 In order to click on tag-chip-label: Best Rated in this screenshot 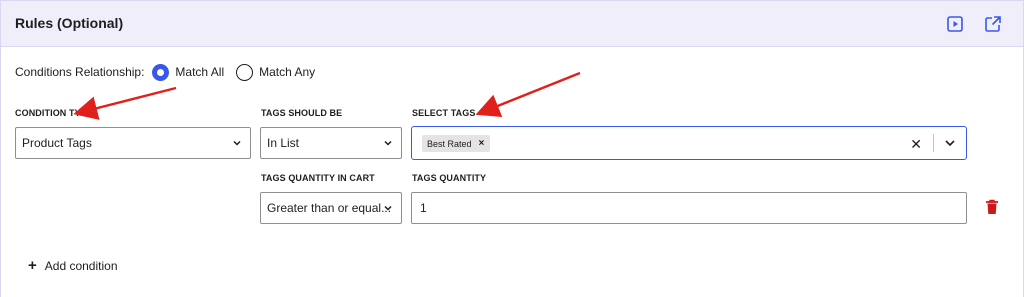, I will do `click(449, 143)`.